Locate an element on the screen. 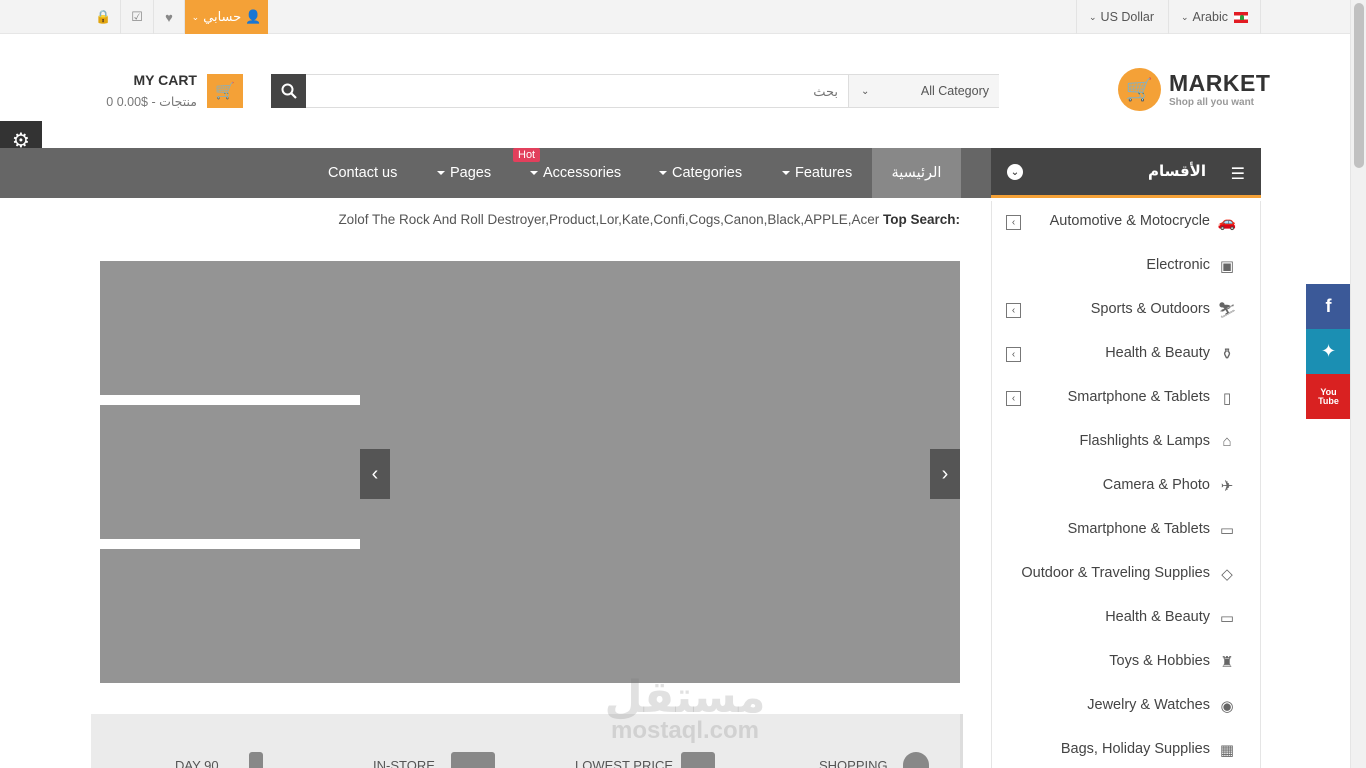 The height and width of the screenshot is (768, 1366). menu-icon: ☰ is located at coordinates (1237, 174).